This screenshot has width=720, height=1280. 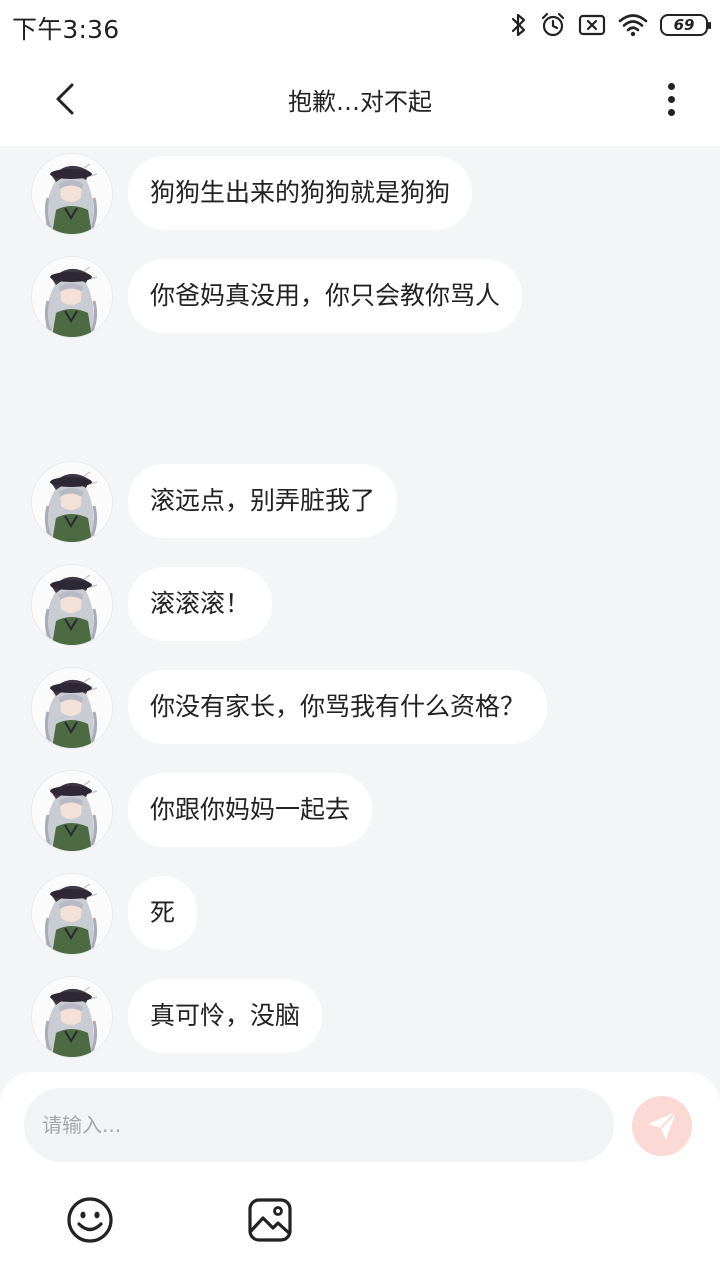 I want to click on smiley-icon, so click(x=90, y=1220).